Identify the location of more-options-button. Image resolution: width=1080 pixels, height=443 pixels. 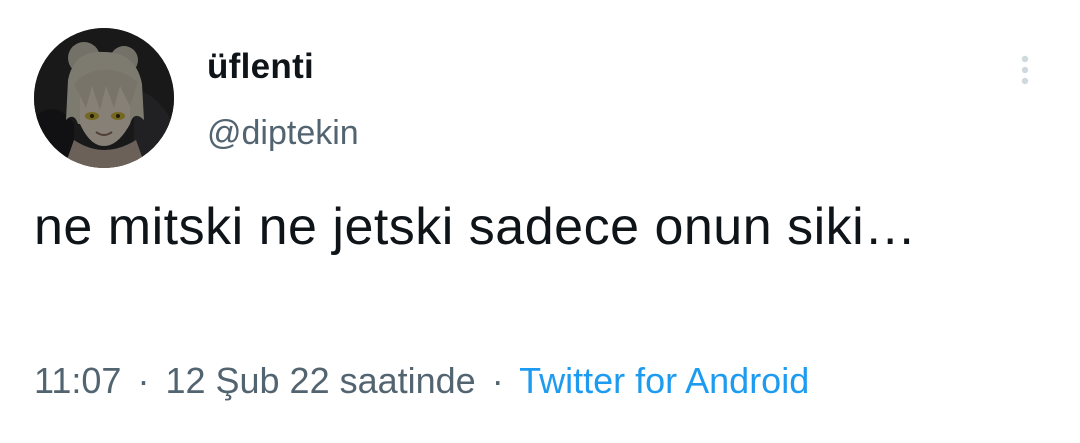
(1025, 70).